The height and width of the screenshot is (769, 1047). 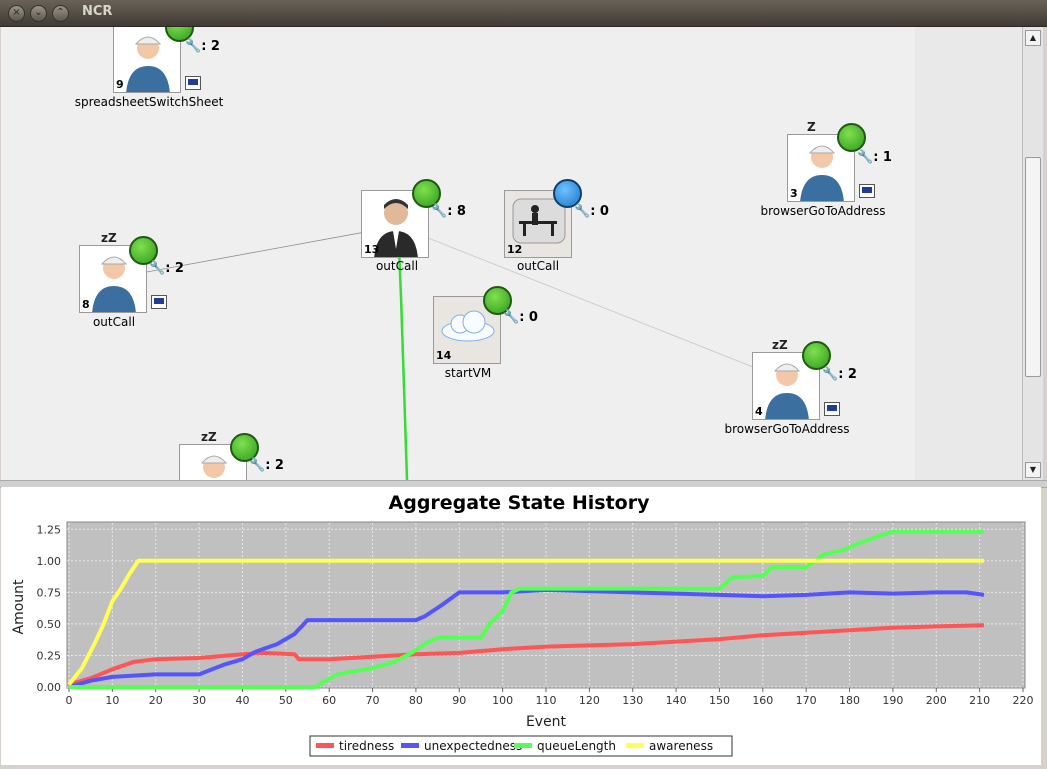 I want to click on maximize-icon: ⌃, so click(x=60, y=13).